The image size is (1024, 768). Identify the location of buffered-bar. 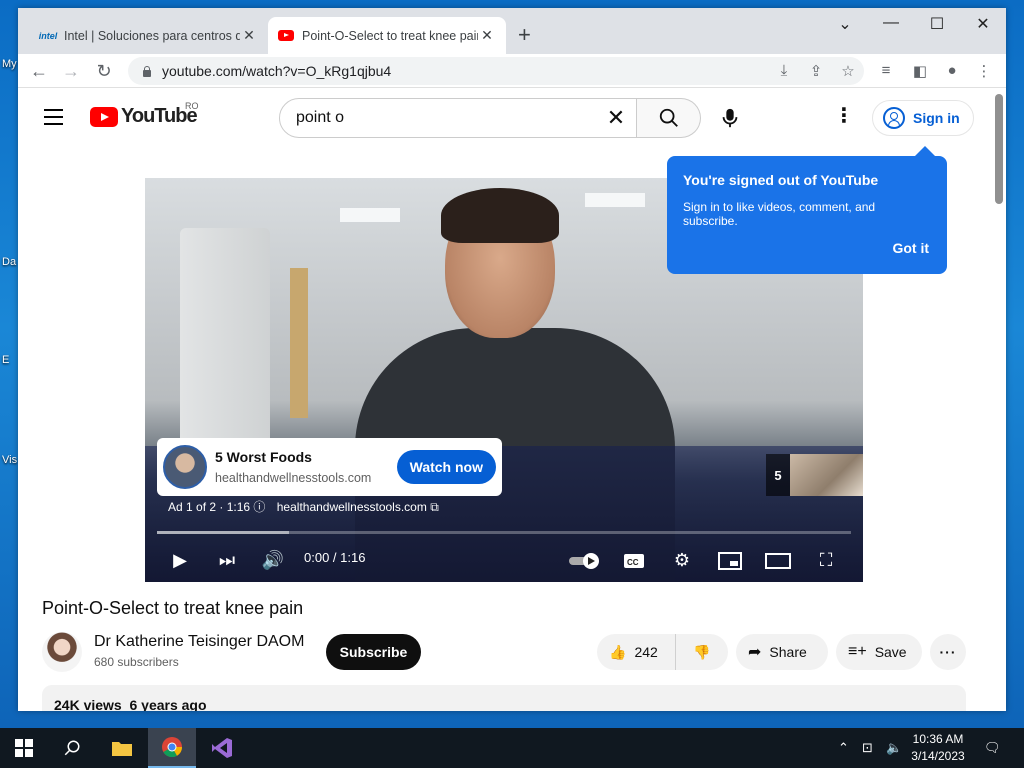
(223, 532).